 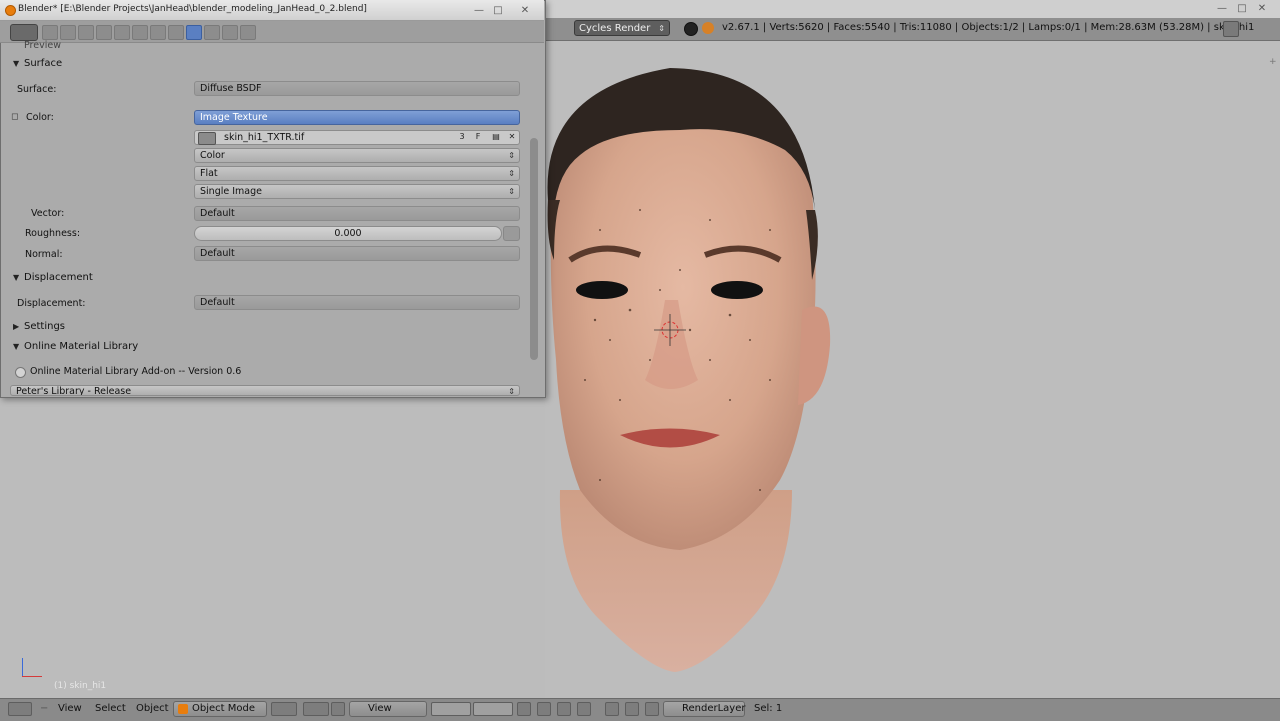 I want to click on roughness-value: 0.000, so click(x=348, y=233).